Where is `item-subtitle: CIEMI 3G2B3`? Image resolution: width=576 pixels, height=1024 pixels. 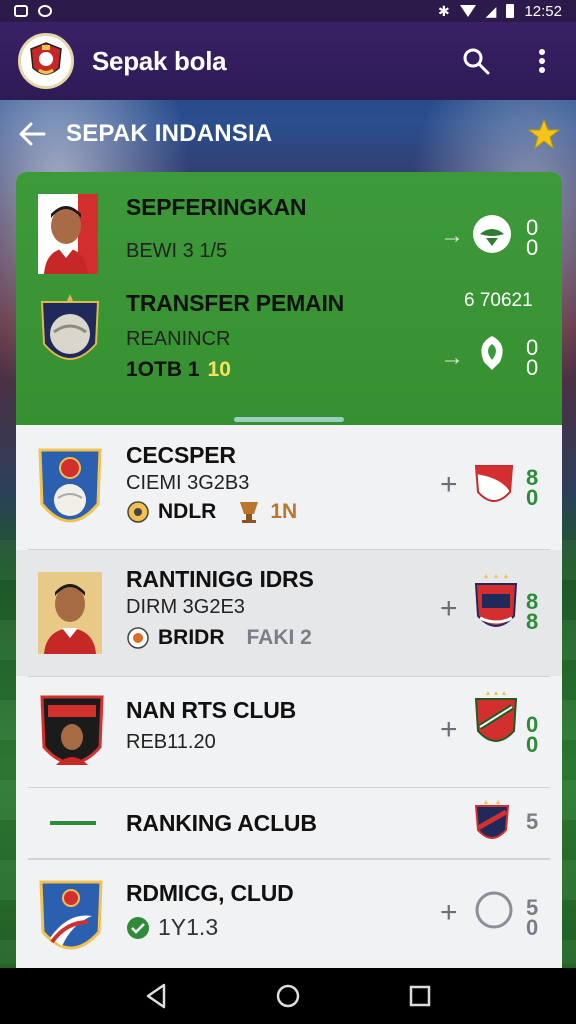 item-subtitle: CIEMI 3G2B3 is located at coordinates (188, 483).